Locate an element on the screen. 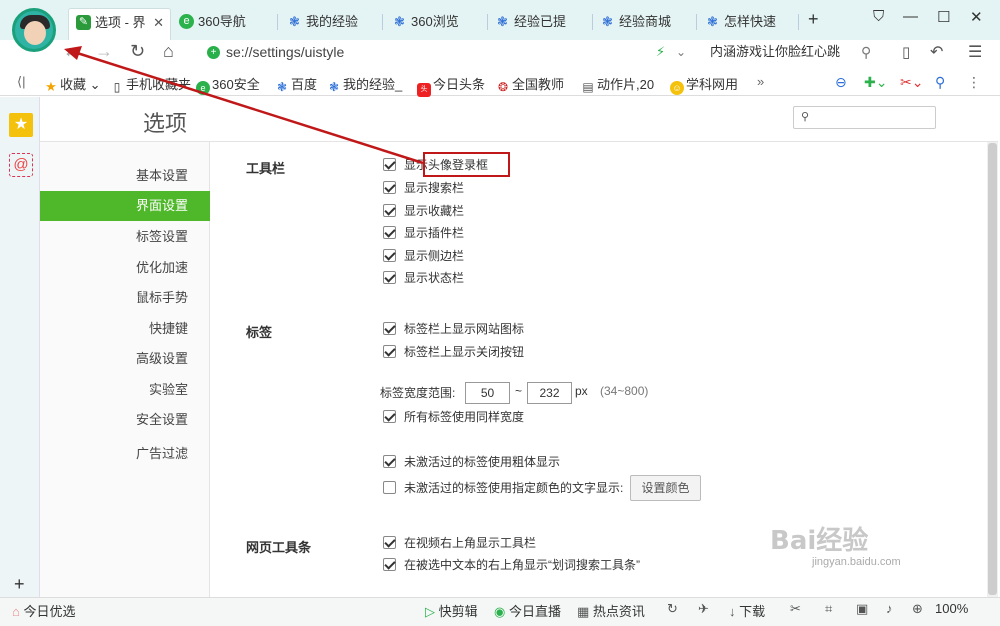 Image resolution: width=1000 pixels, height=626 pixels. today-picks: ⌂ 今日优选 is located at coordinates (44, 610).